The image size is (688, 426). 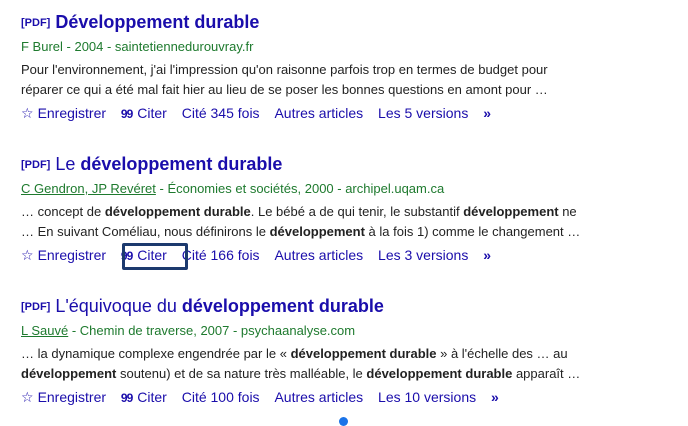 I want to click on cited-by-link: Cité 166 fois, so click(x=221, y=255).